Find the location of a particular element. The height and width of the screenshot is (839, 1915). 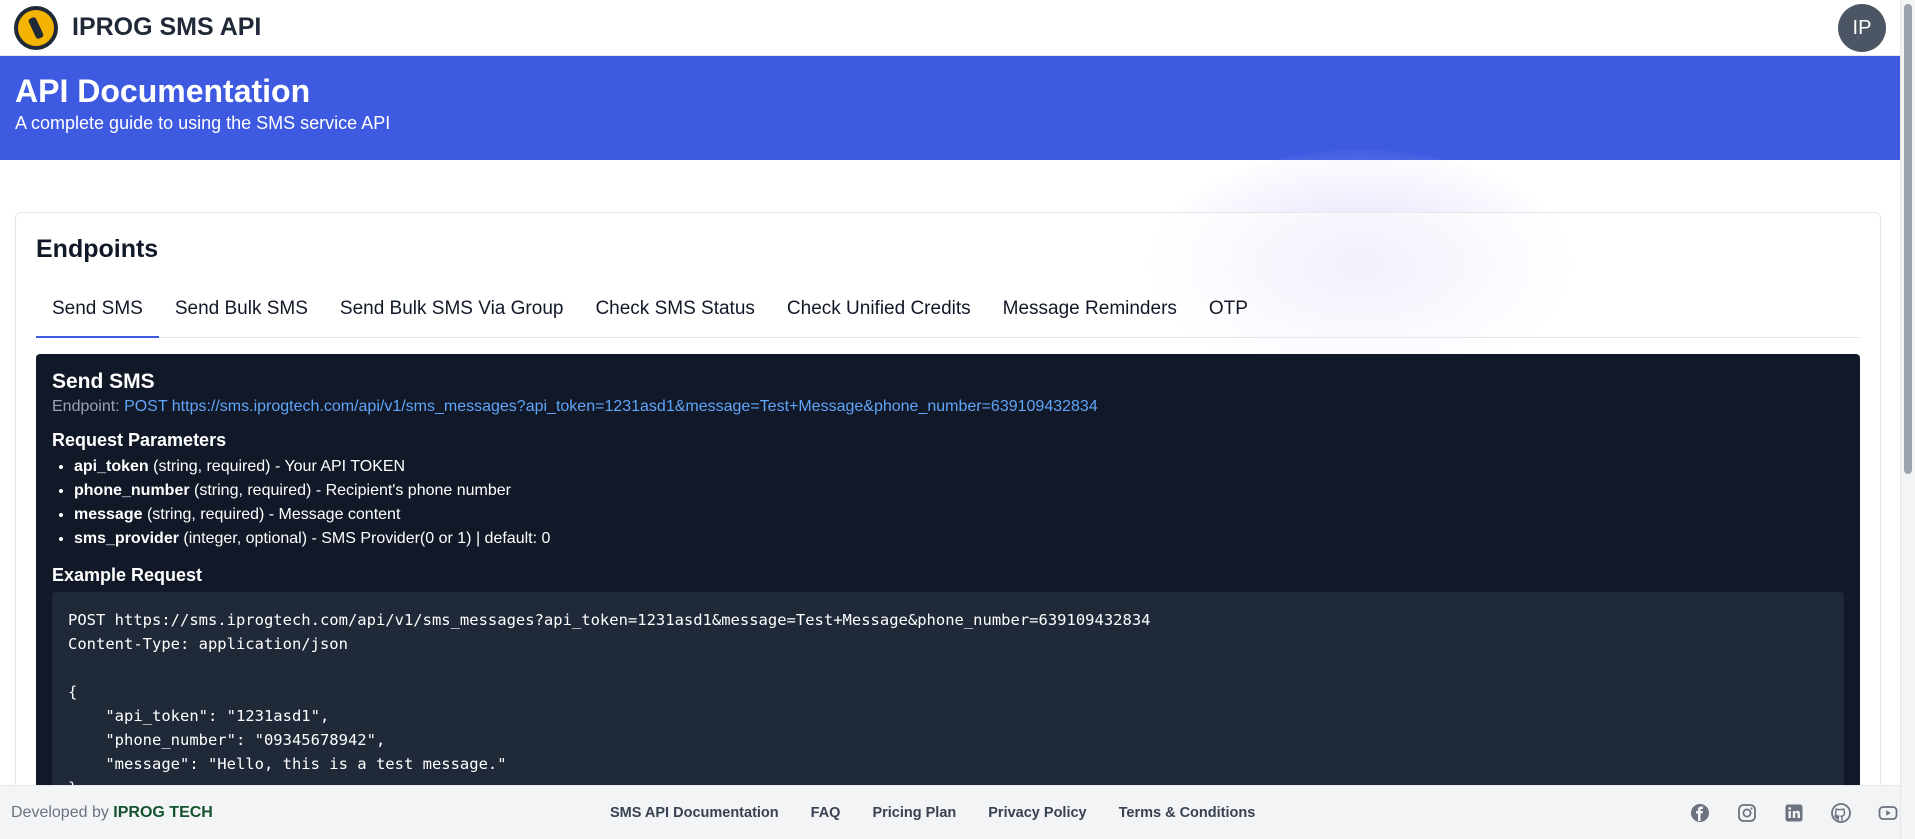

page-title: API Documentation is located at coordinates (163, 91).